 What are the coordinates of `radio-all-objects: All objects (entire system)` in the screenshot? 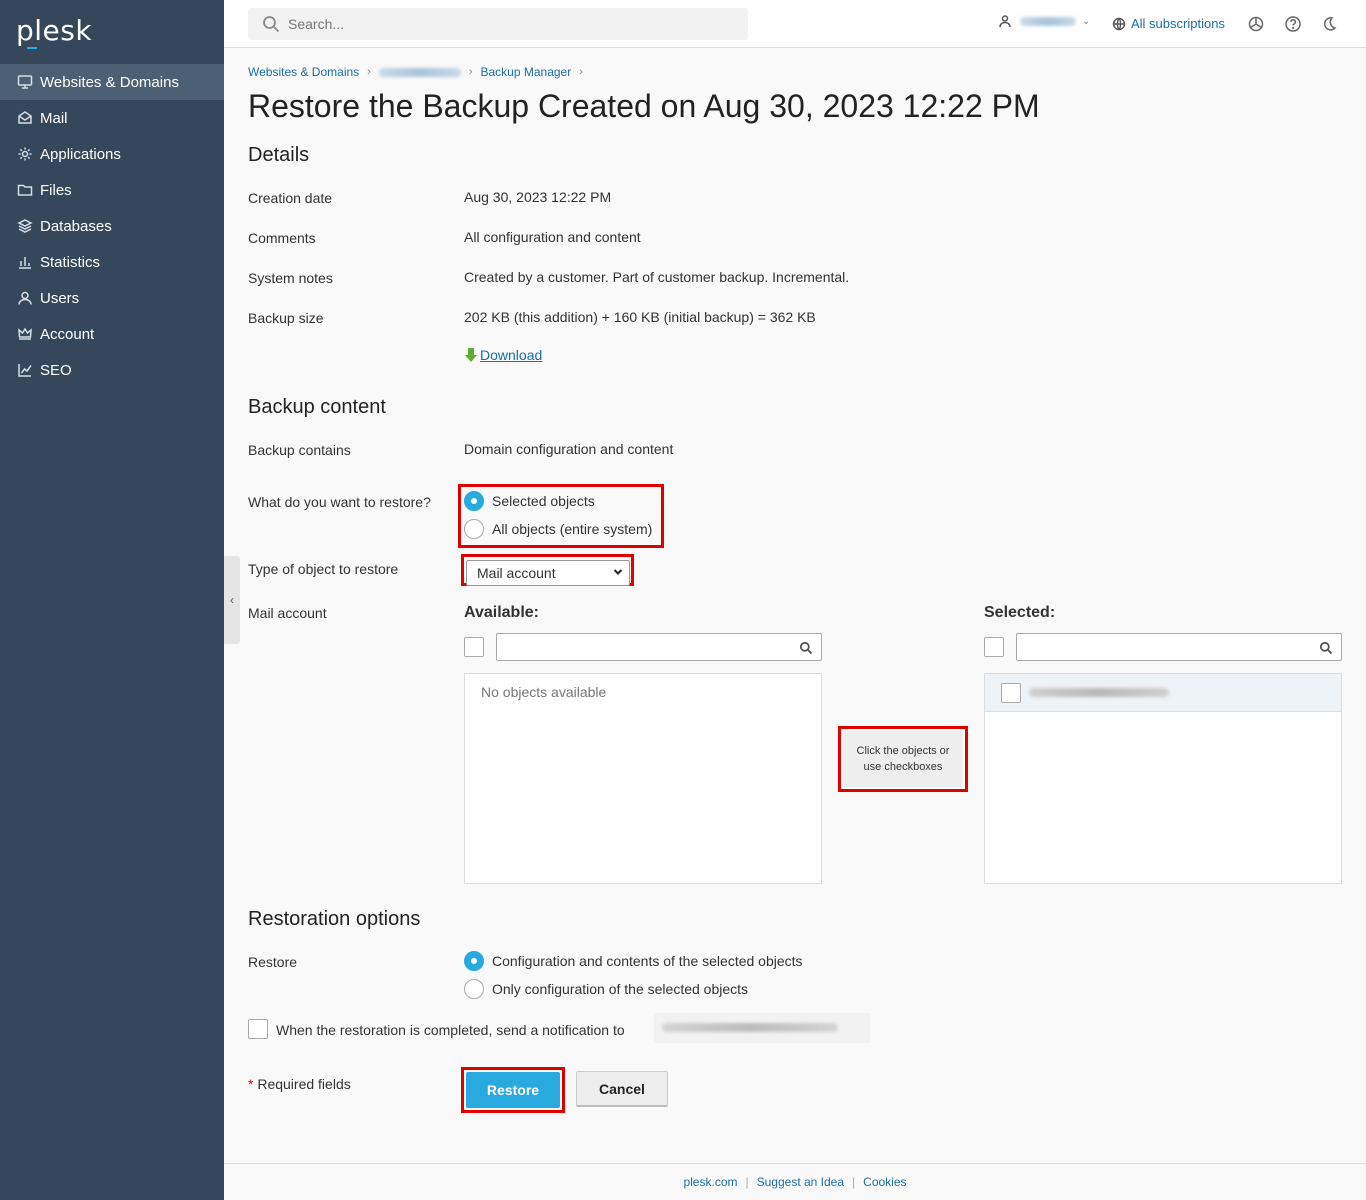 It's located at (558, 529).